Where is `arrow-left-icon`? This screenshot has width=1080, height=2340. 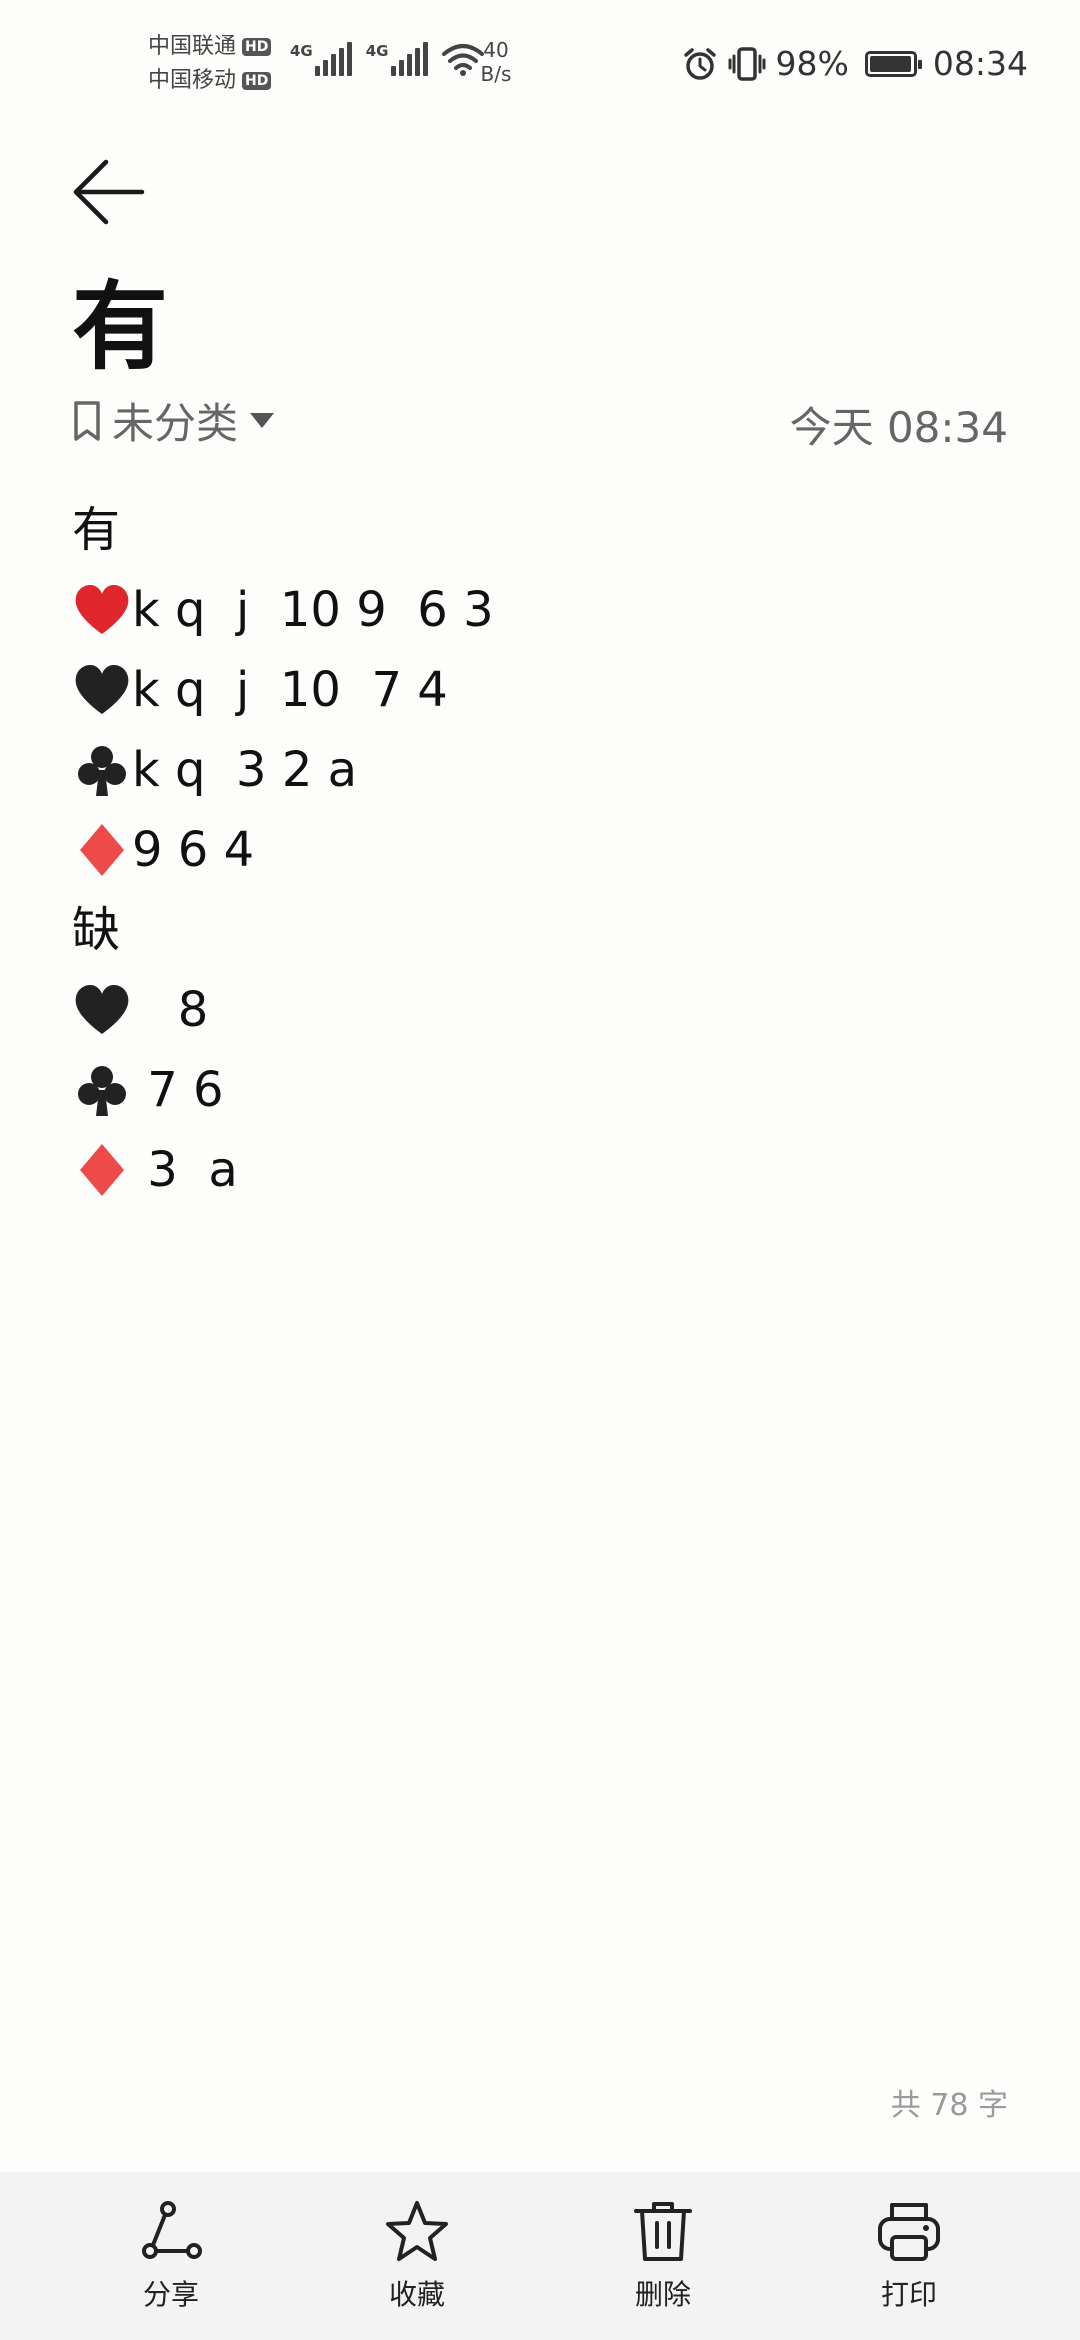 arrow-left-icon is located at coordinates (109, 192).